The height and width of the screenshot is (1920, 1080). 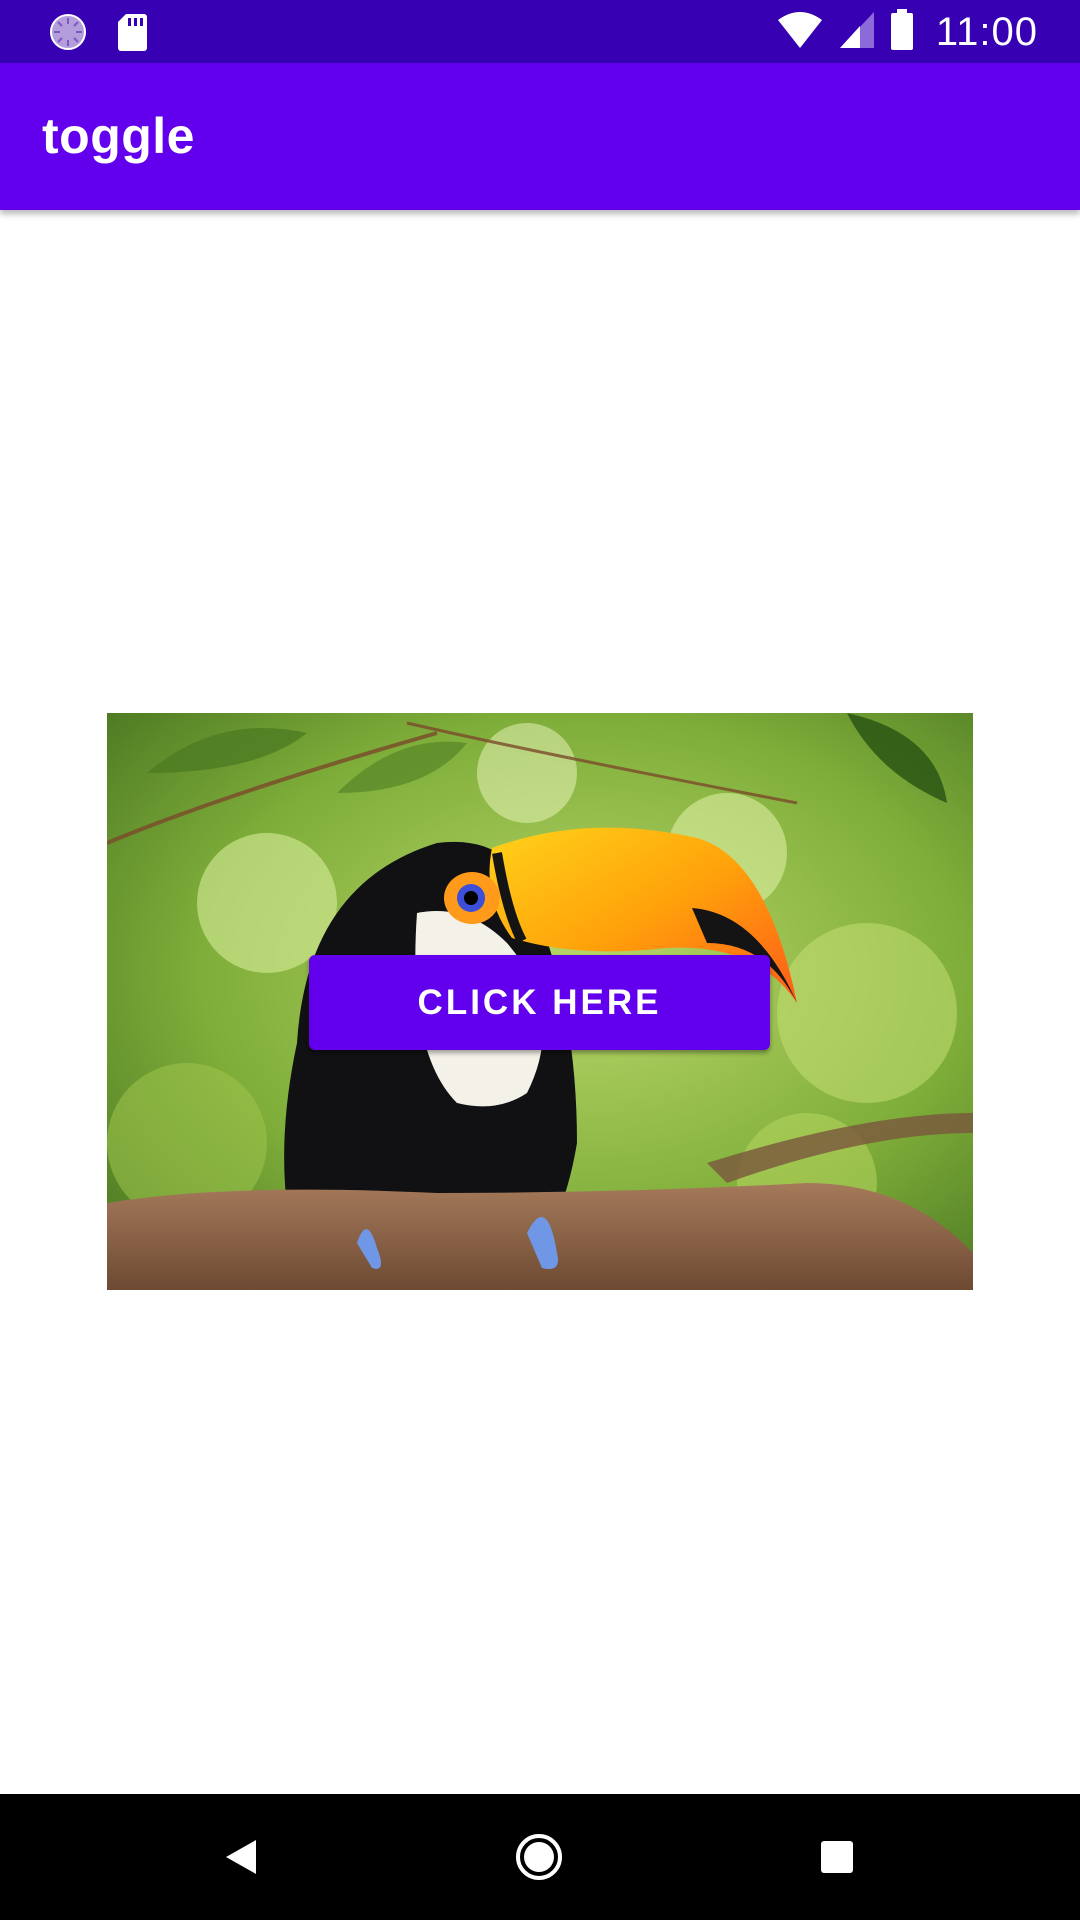 What do you see at coordinates (857, 32) in the screenshot?
I see `cell-signal-icon` at bounding box center [857, 32].